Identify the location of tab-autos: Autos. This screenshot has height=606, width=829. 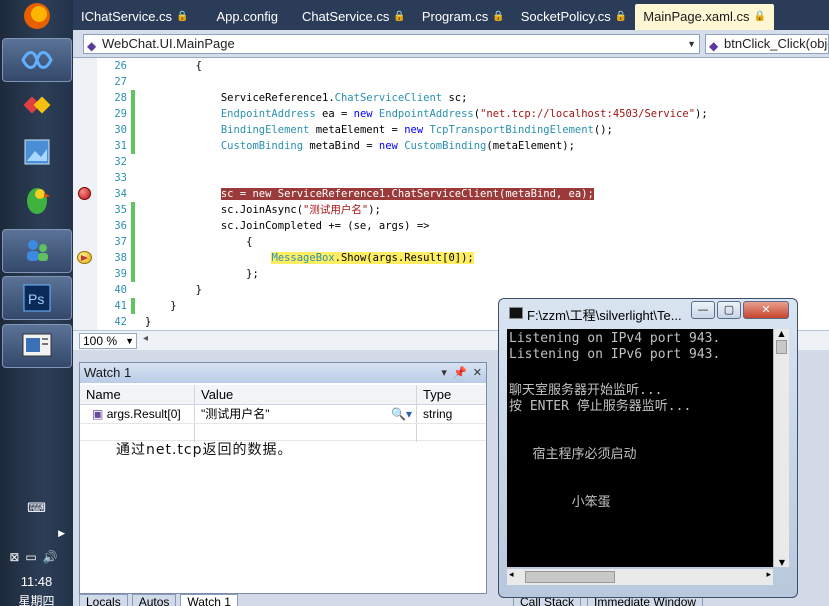
(154, 600).